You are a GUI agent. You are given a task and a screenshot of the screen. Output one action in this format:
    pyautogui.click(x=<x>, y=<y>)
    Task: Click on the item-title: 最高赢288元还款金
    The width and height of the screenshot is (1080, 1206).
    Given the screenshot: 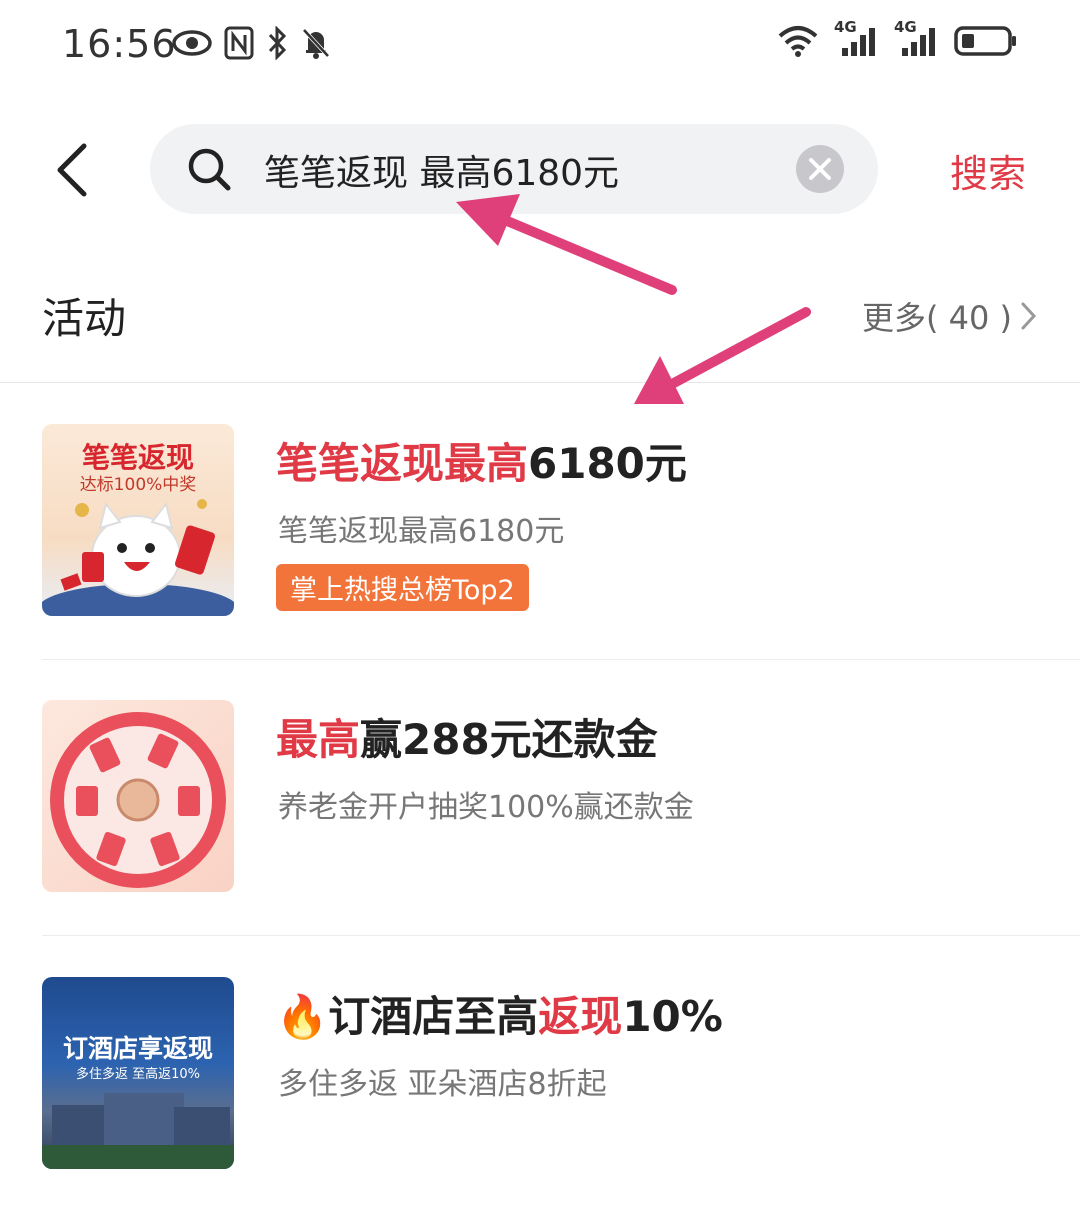 What is the action you would take?
    pyautogui.click(x=467, y=736)
    